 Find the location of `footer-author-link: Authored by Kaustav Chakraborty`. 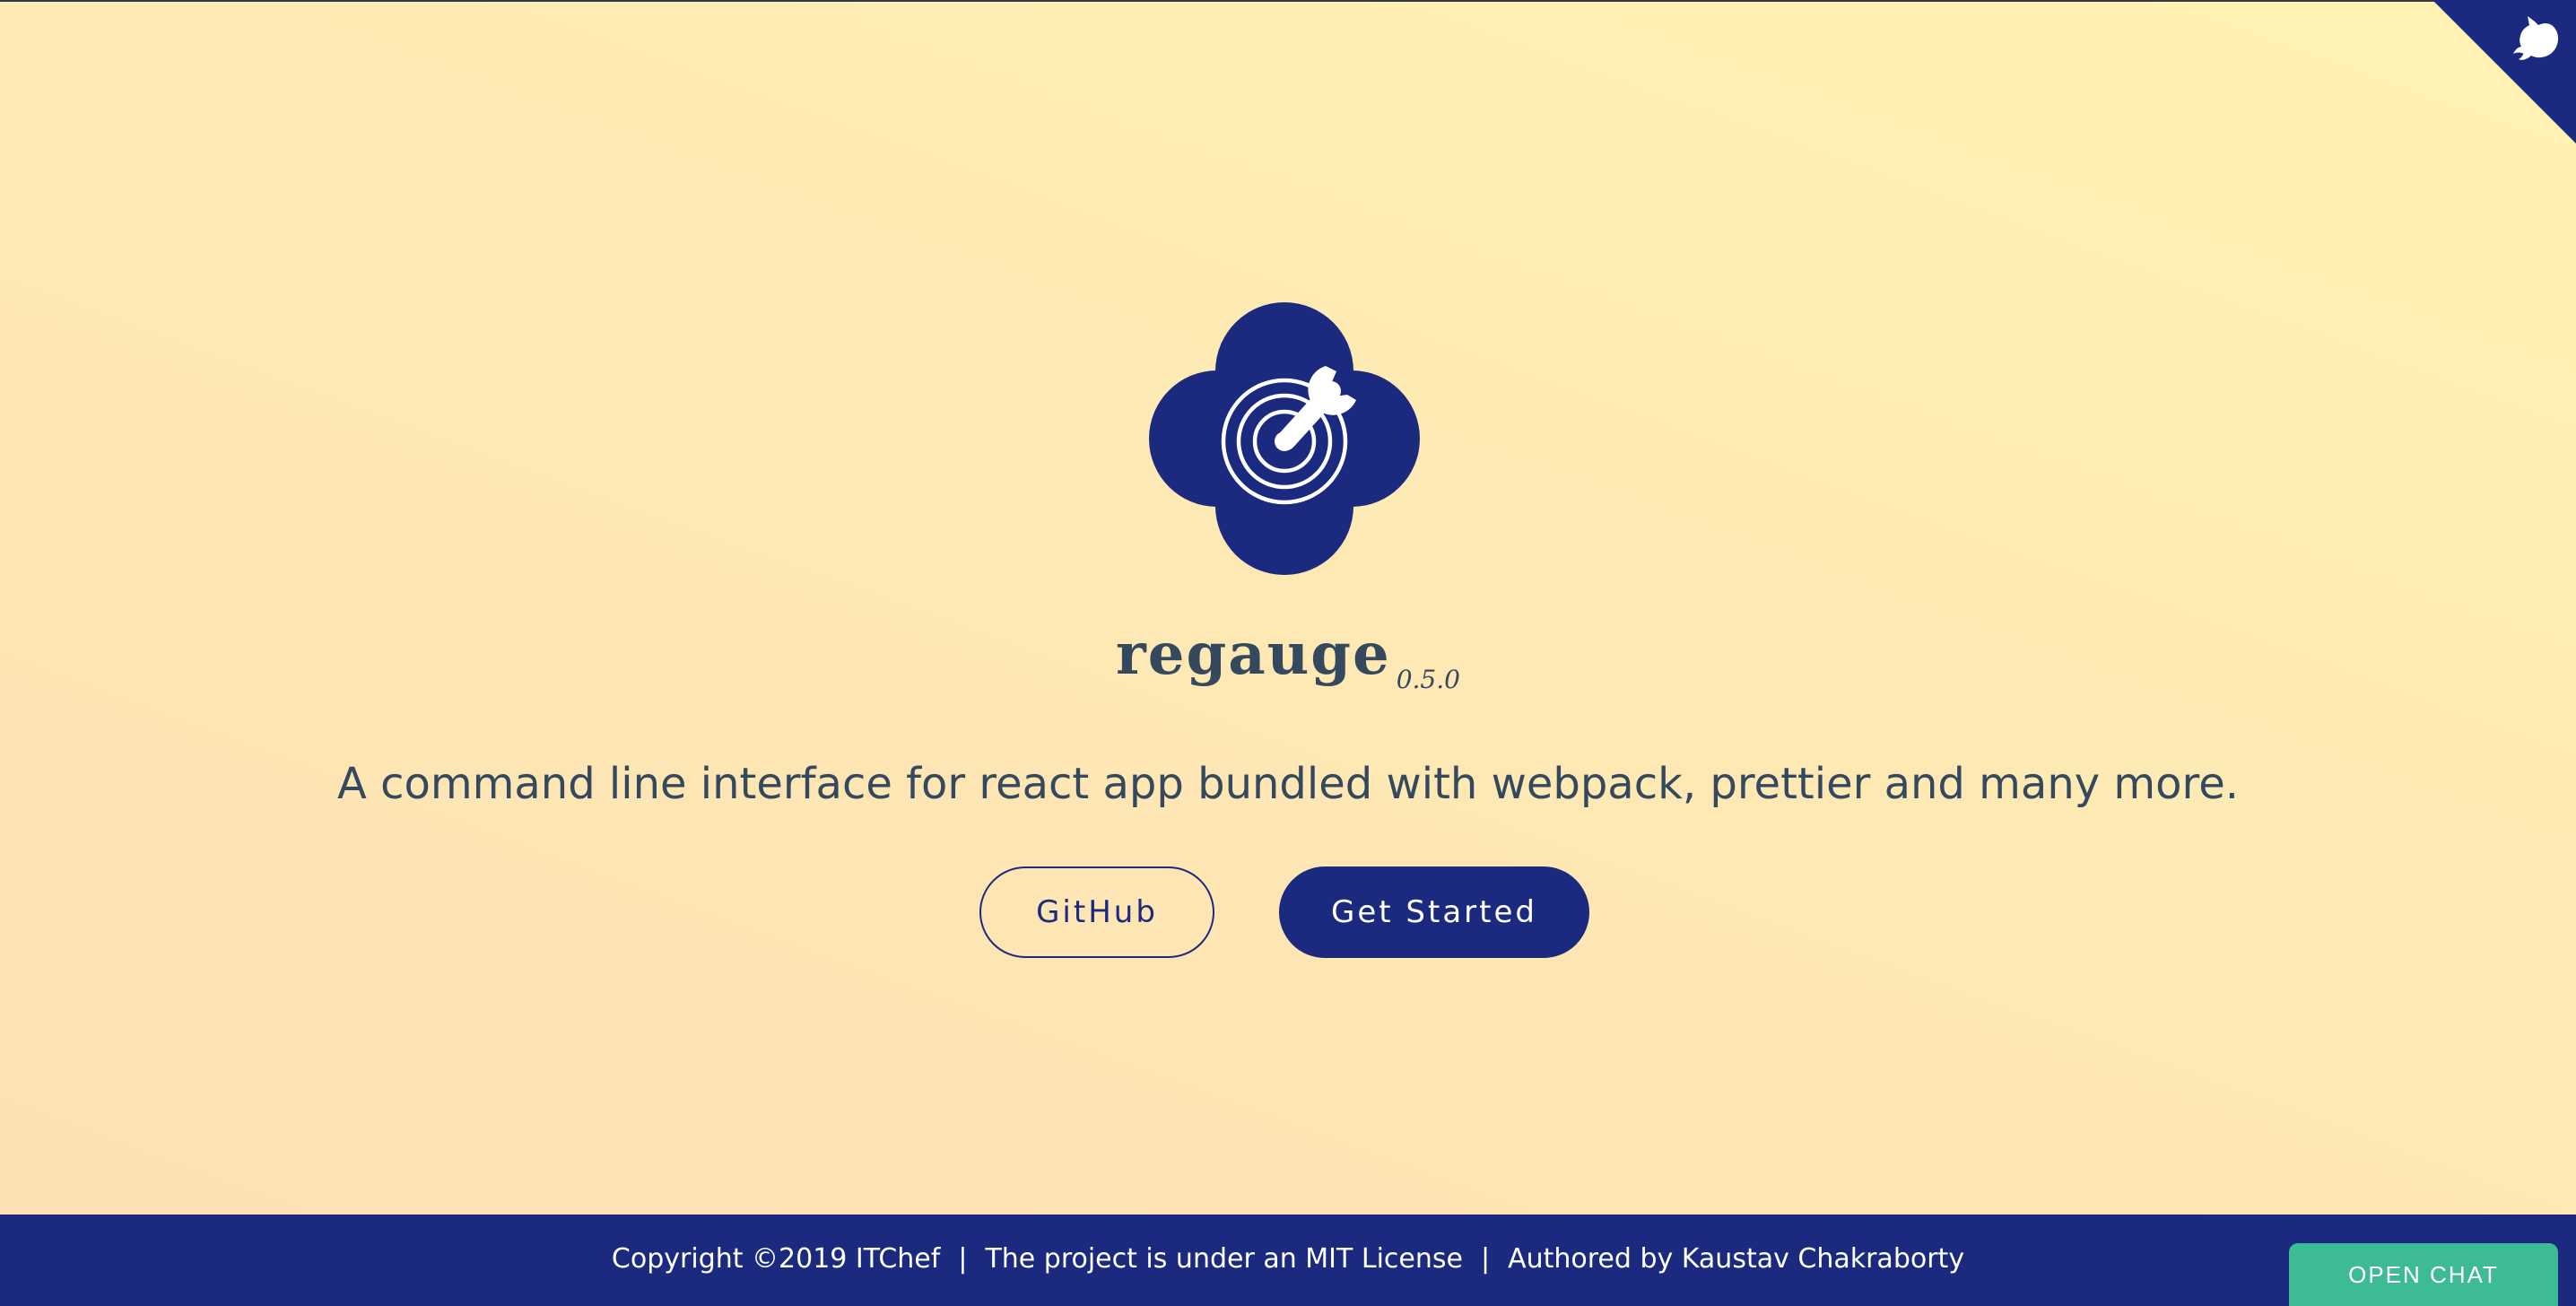

footer-author-link: Authored by Kaustav Chakraborty is located at coordinates (1736, 1259).